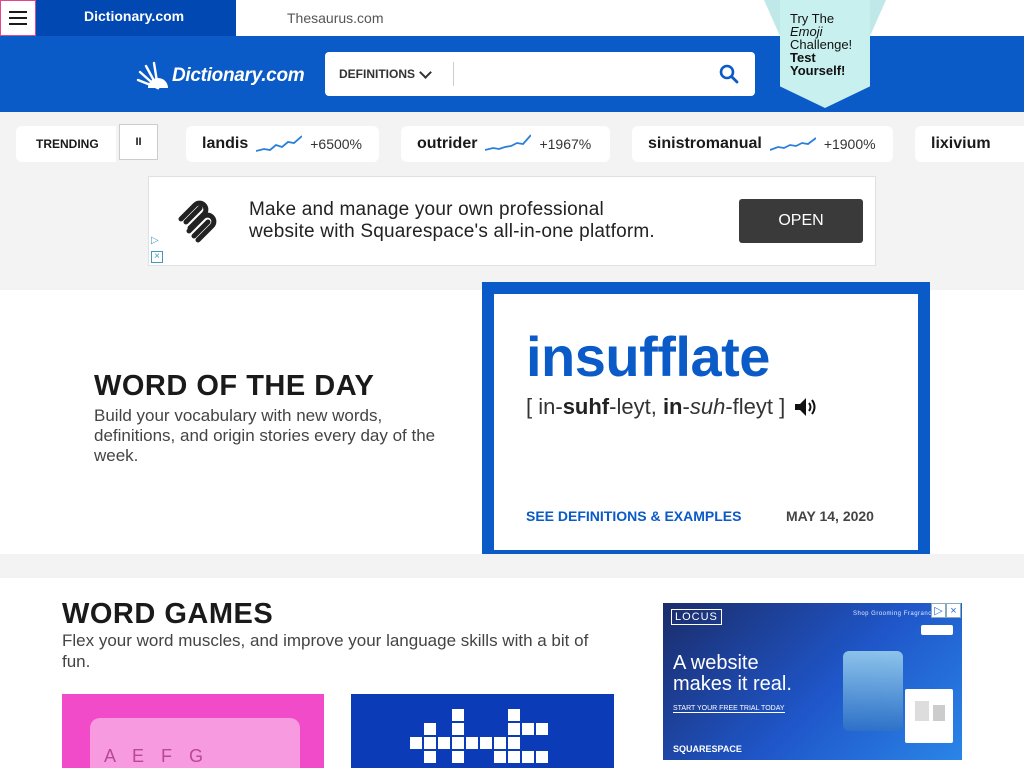 This screenshot has height=768, width=1024. Describe the element at coordinates (138, 142) in the screenshot. I see `pause-button: II` at that location.